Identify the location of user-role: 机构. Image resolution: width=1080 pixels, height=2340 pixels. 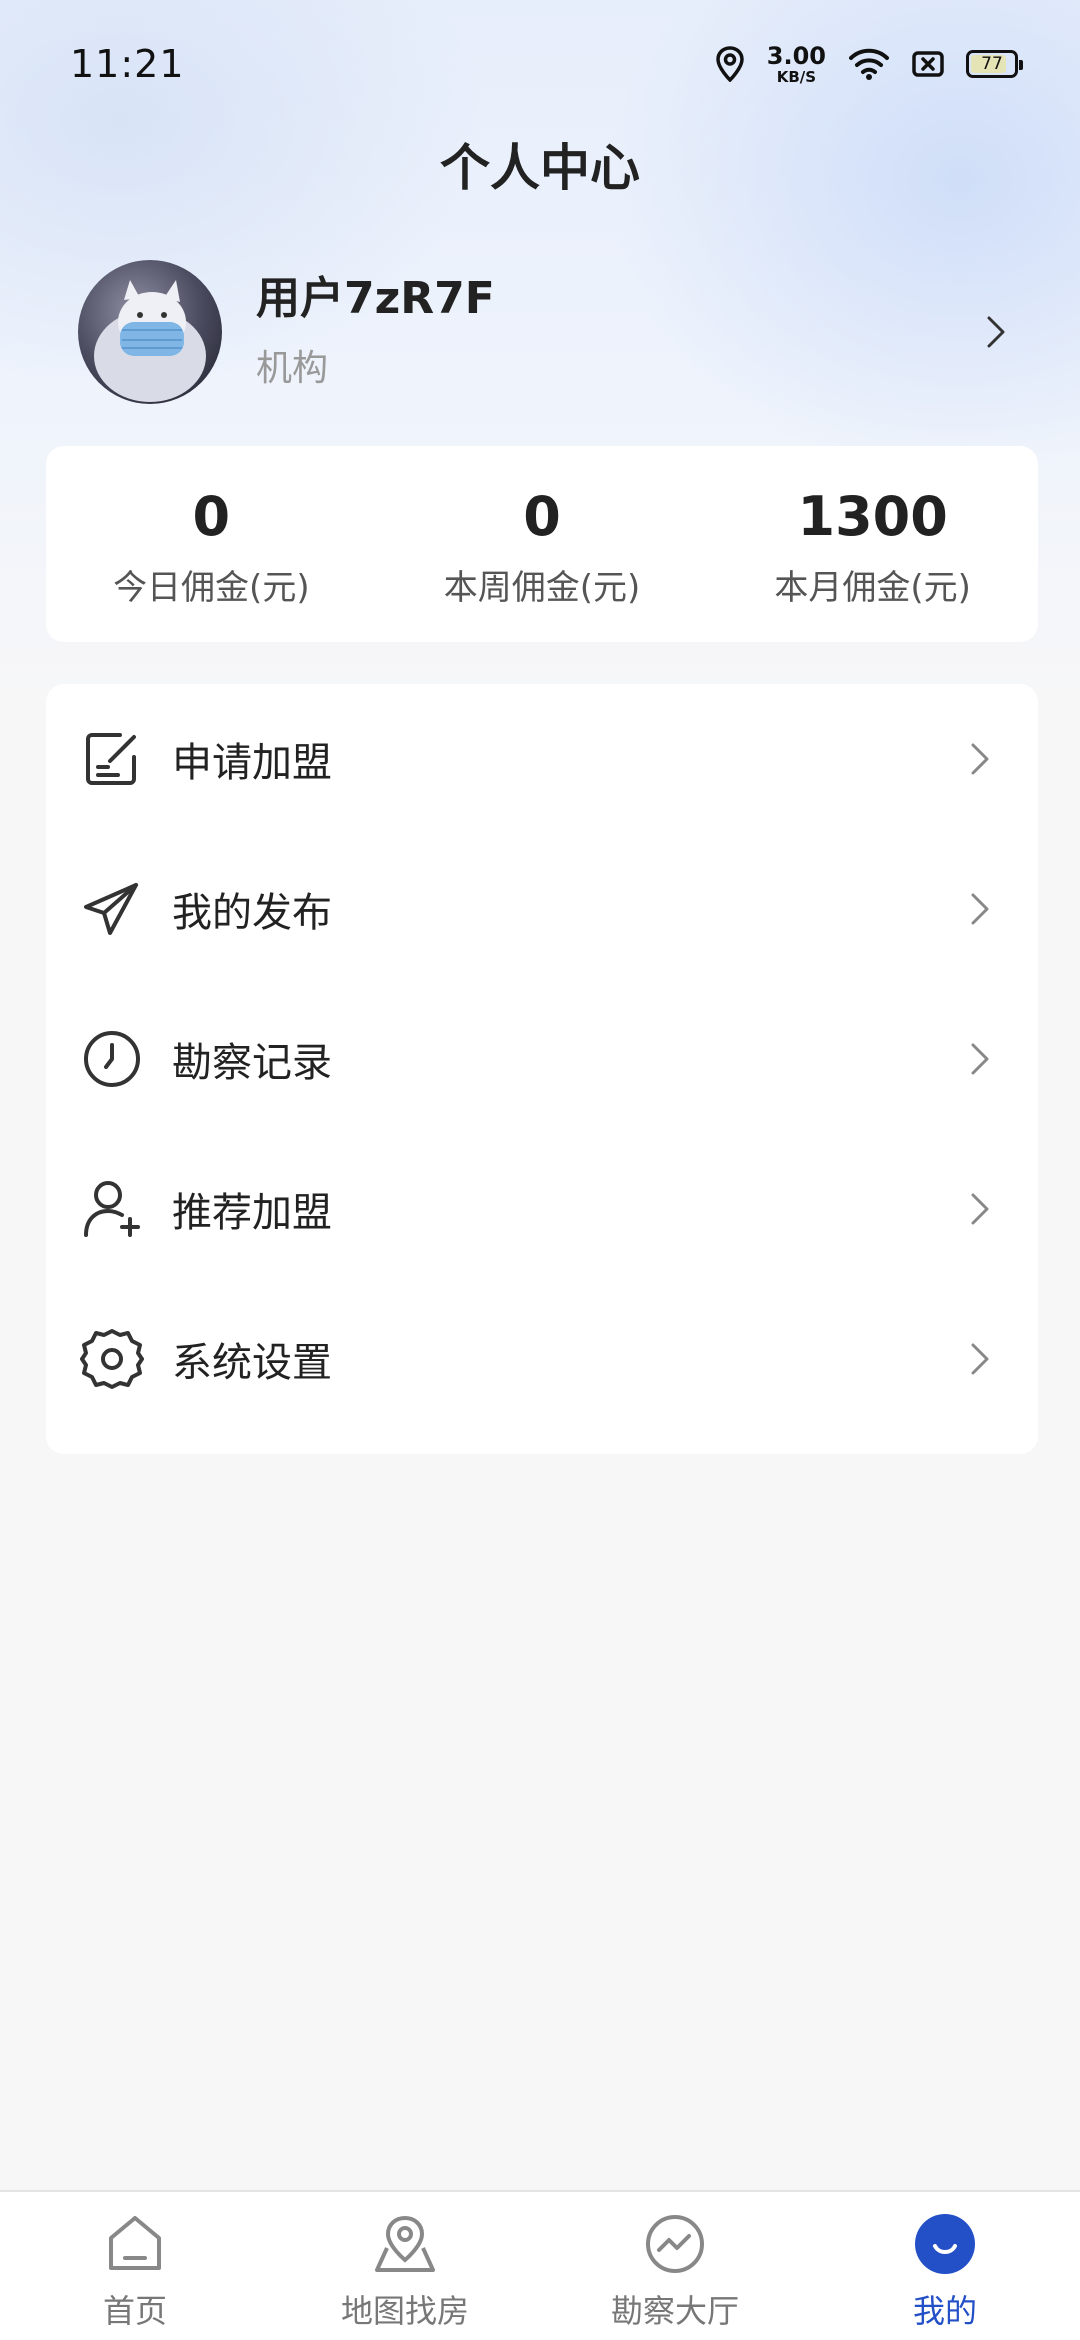
(292, 369).